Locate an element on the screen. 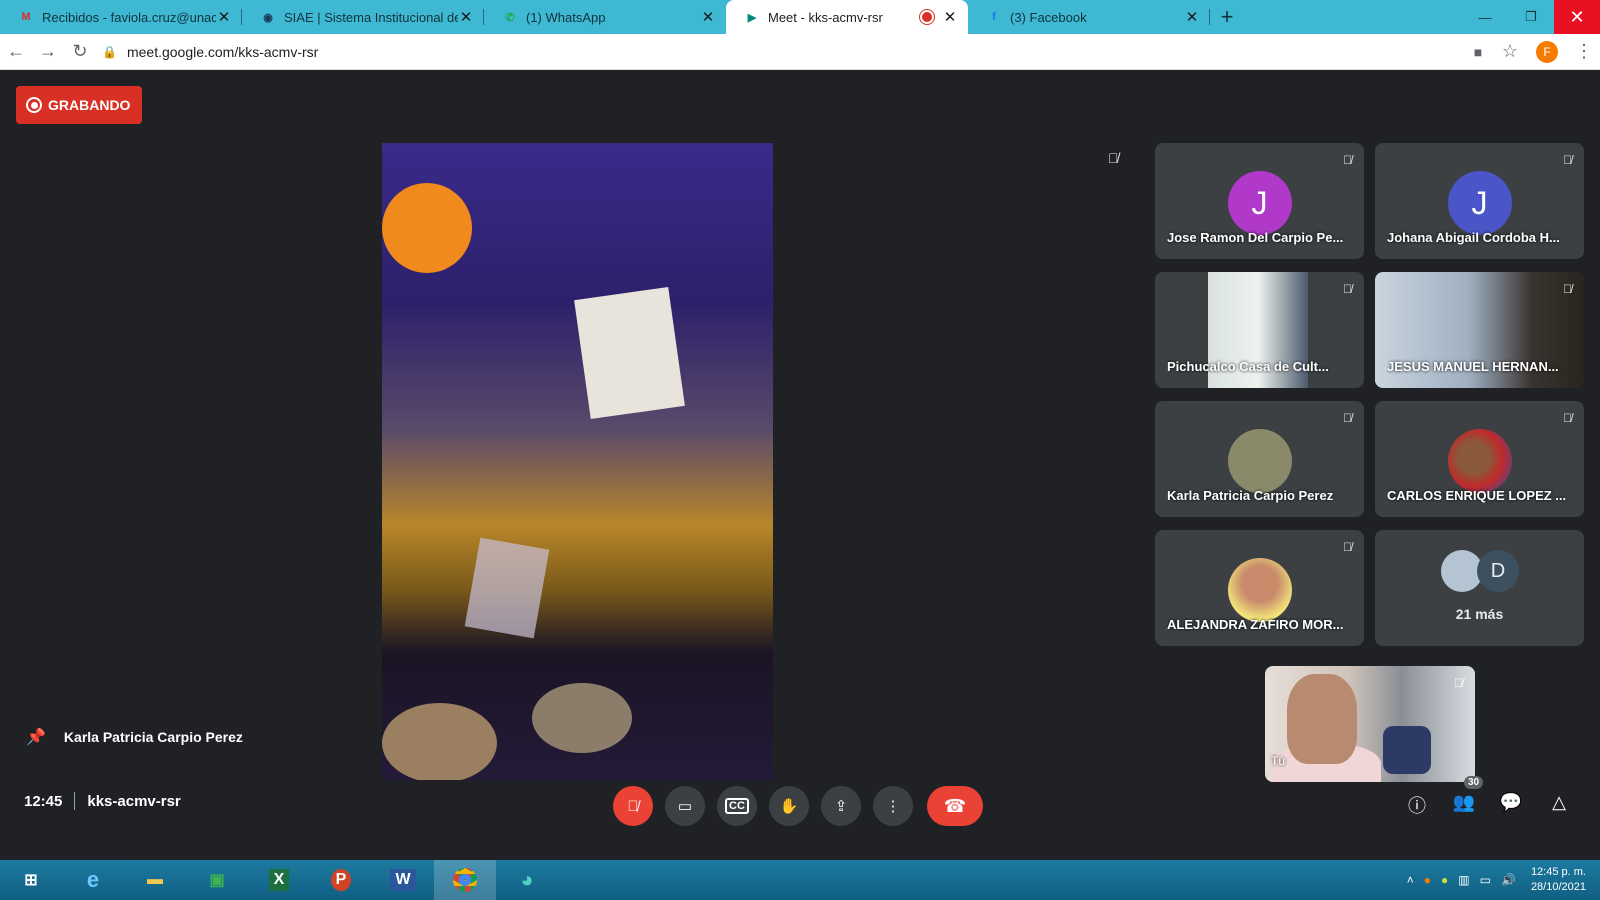 This screenshot has height=900, width=1600. taskbar-word: W is located at coordinates (403, 880).